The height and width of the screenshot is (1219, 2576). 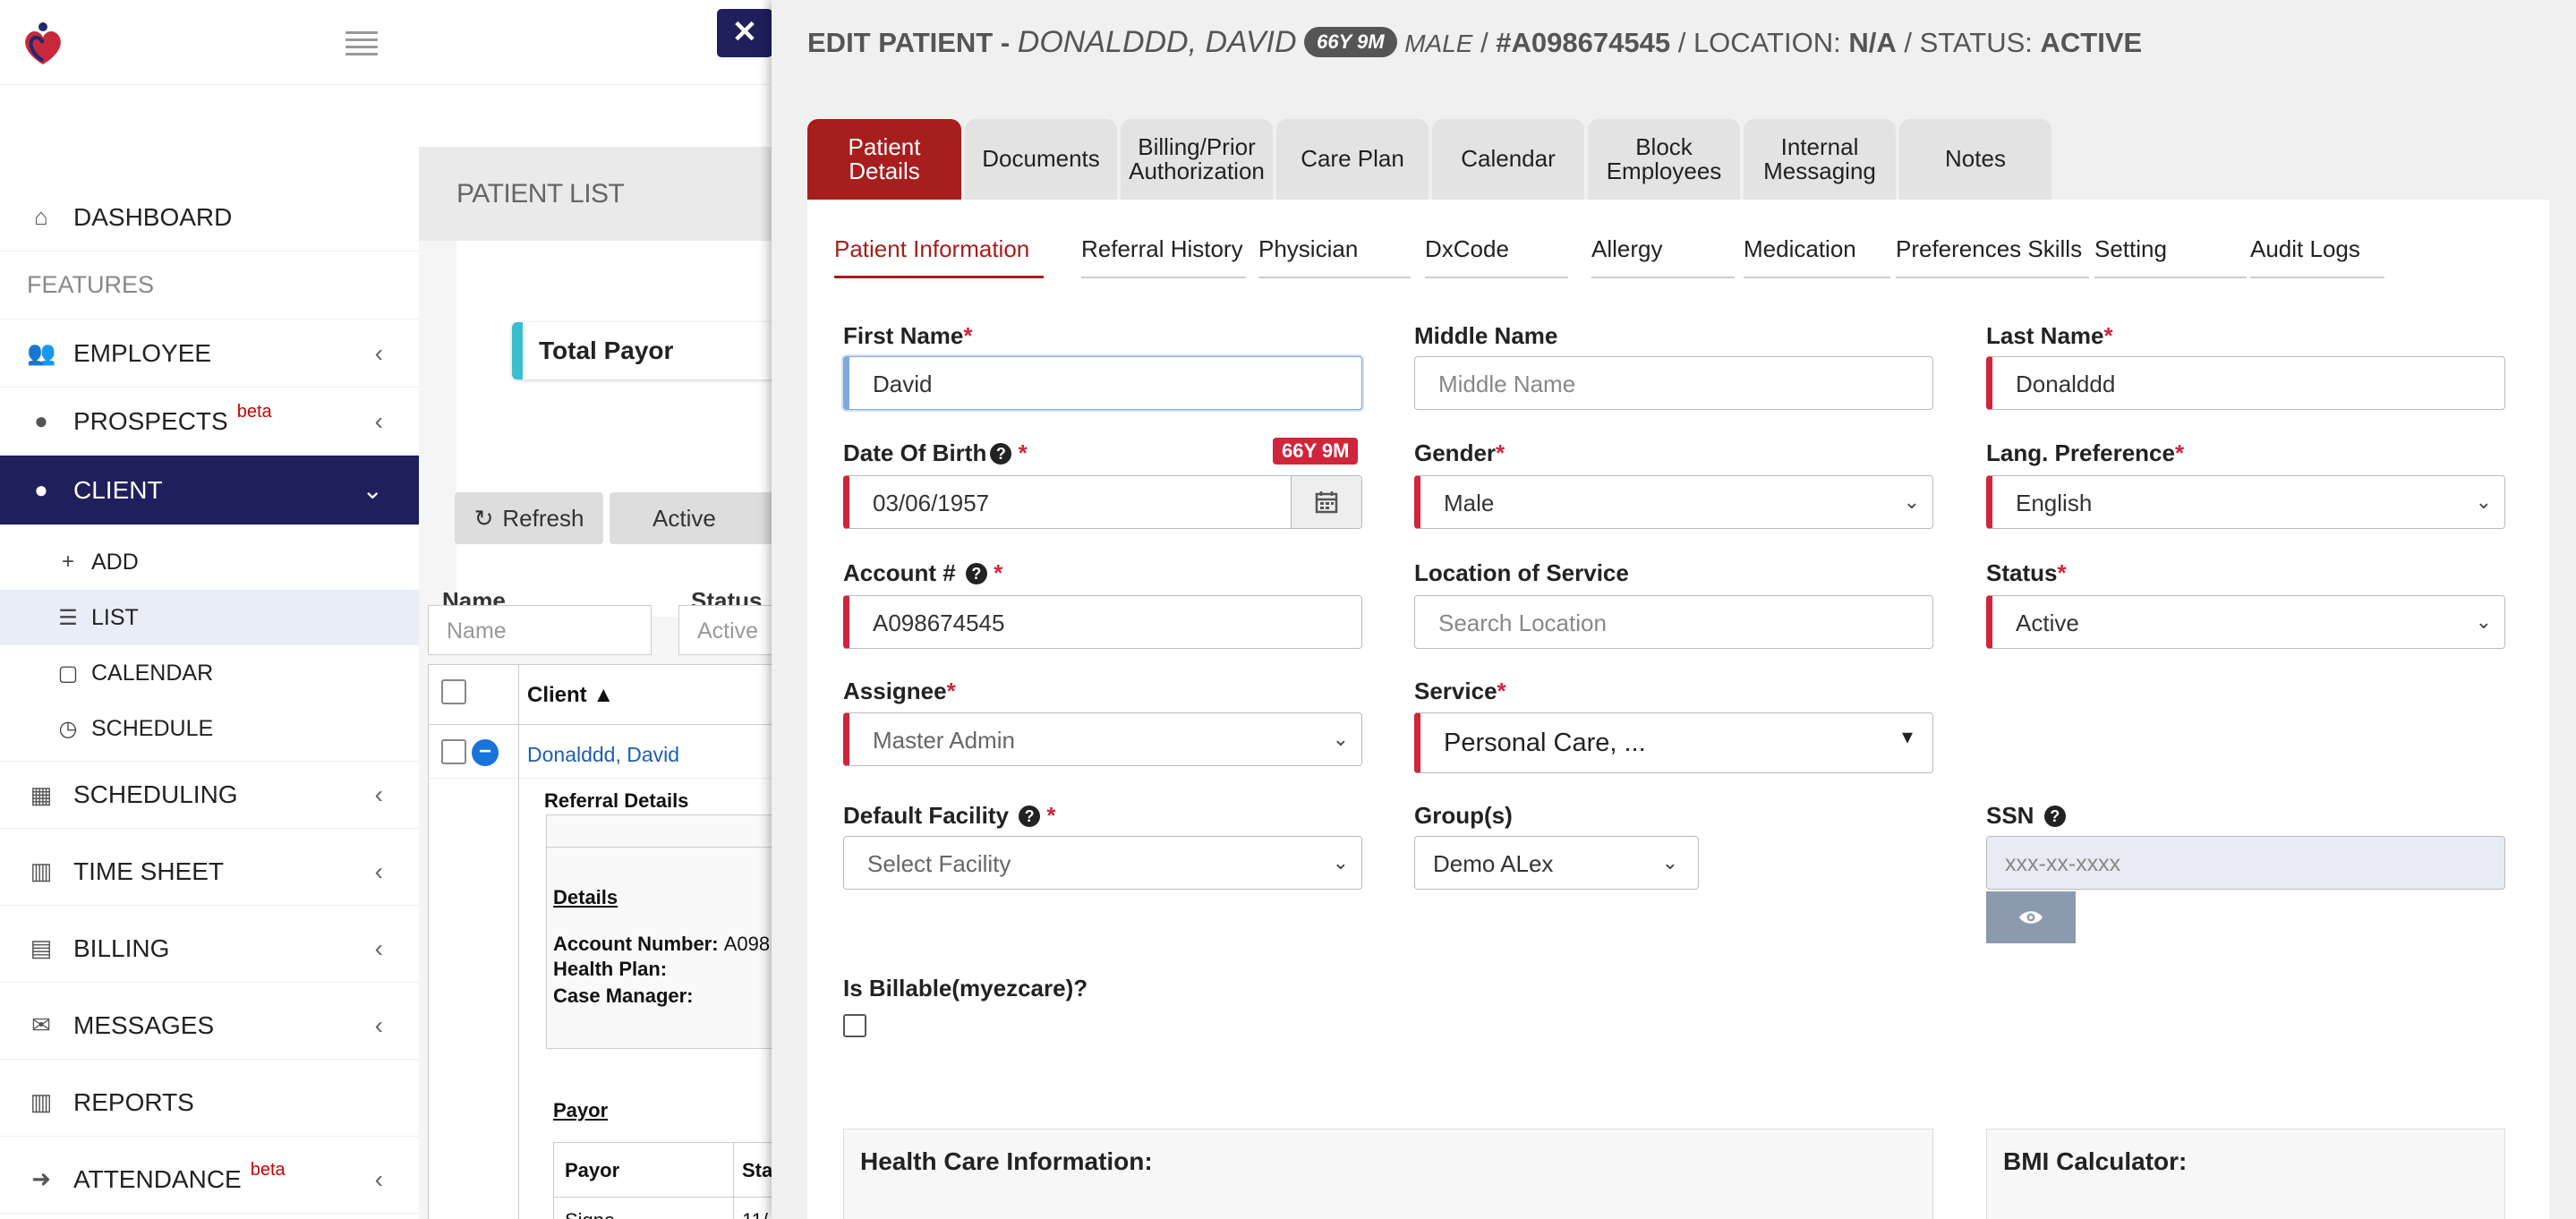 What do you see at coordinates (1460, 452) in the screenshot?
I see `gender-label: Gender*` at bounding box center [1460, 452].